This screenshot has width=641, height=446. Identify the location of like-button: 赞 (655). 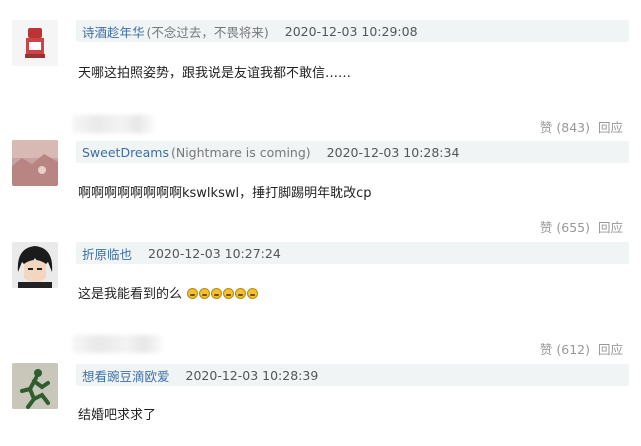
(565, 226).